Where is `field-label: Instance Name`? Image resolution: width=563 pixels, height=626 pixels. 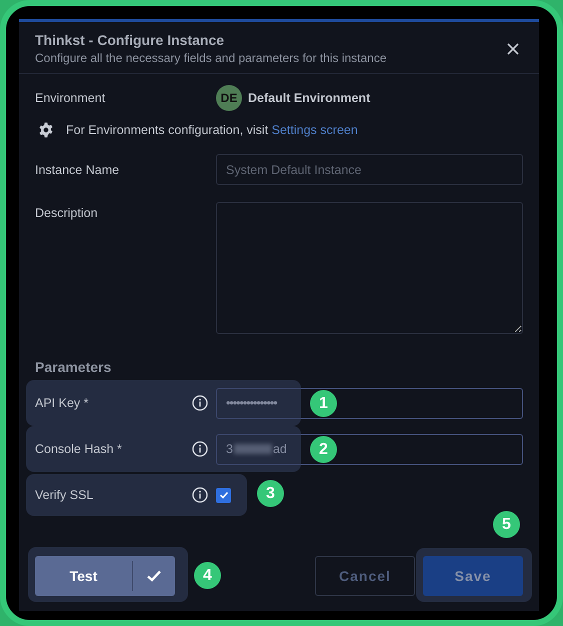 field-label: Instance Name is located at coordinates (77, 169).